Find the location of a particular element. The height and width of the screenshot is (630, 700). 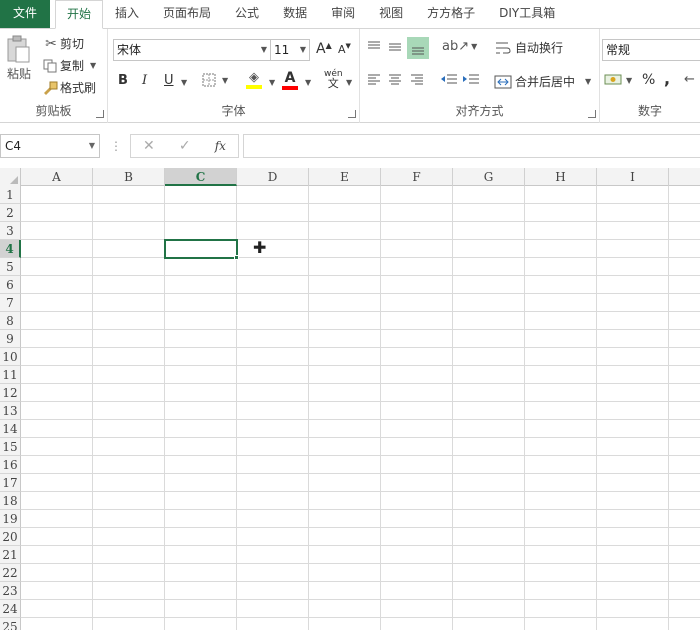

align-top-button is located at coordinates (374, 47).